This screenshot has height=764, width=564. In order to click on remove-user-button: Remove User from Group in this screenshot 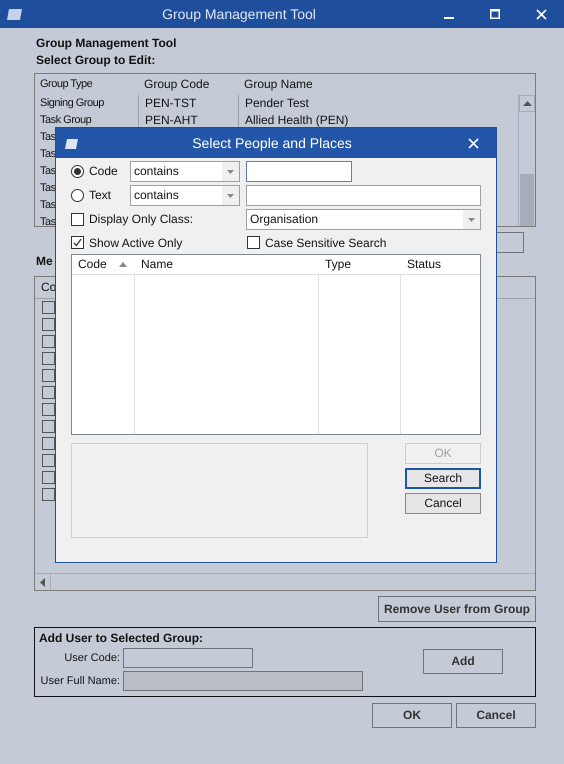, I will do `click(457, 609)`.